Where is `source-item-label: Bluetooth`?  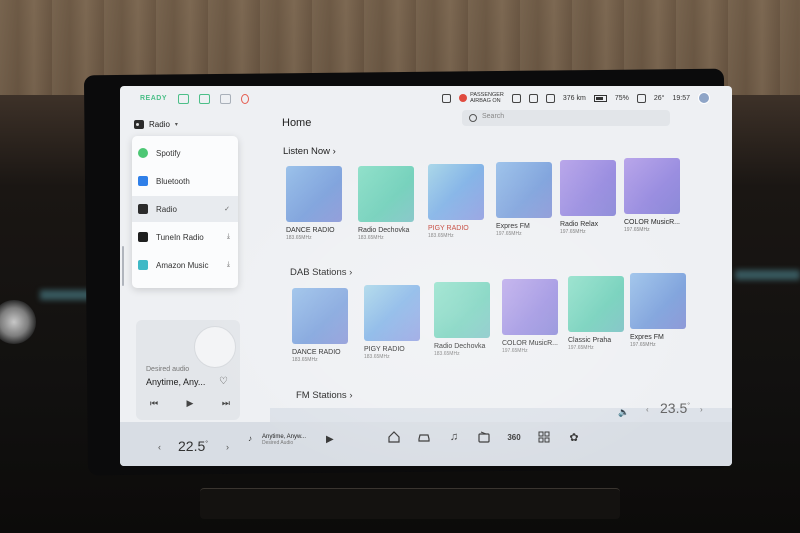
source-item-label: Bluetooth is located at coordinates (173, 181).